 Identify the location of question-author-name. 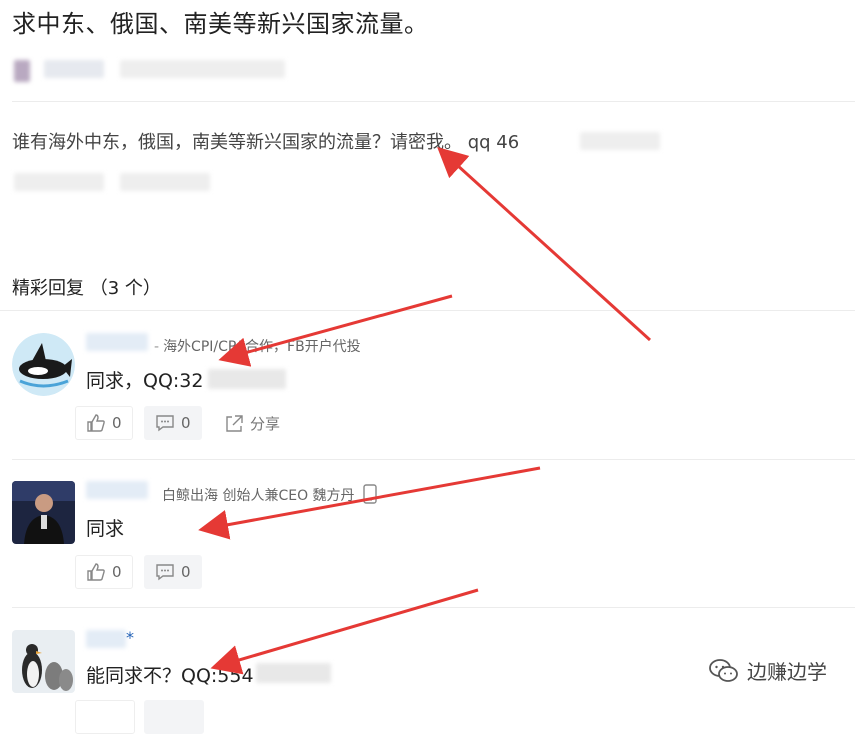
(74, 69).